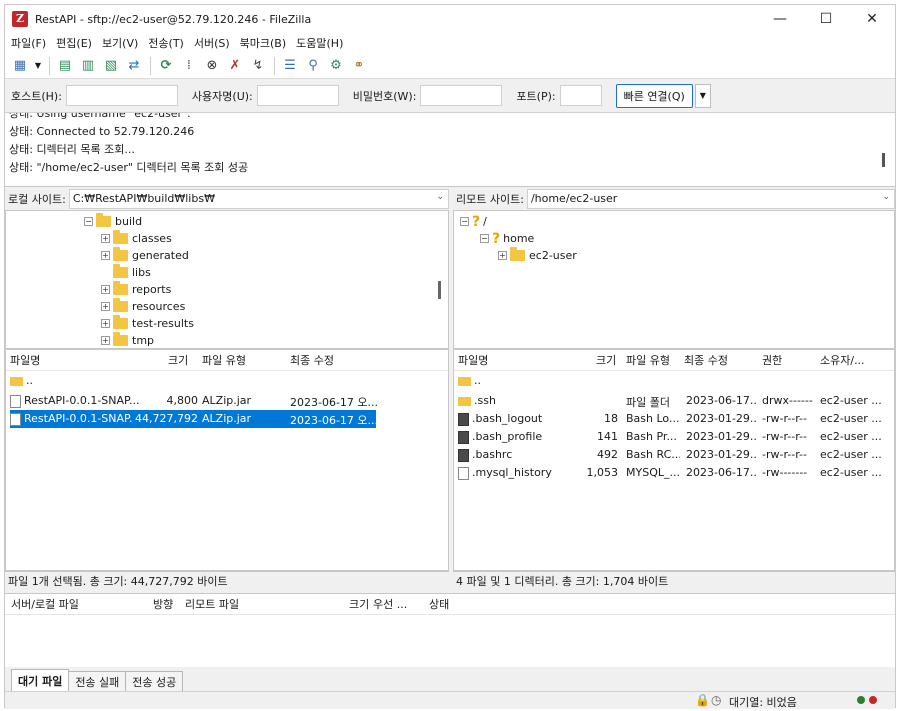 The height and width of the screenshot is (711, 921). What do you see at coordinates (826, 19) in the screenshot?
I see `maximize-button: ☐` at bounding box center [826, 19].